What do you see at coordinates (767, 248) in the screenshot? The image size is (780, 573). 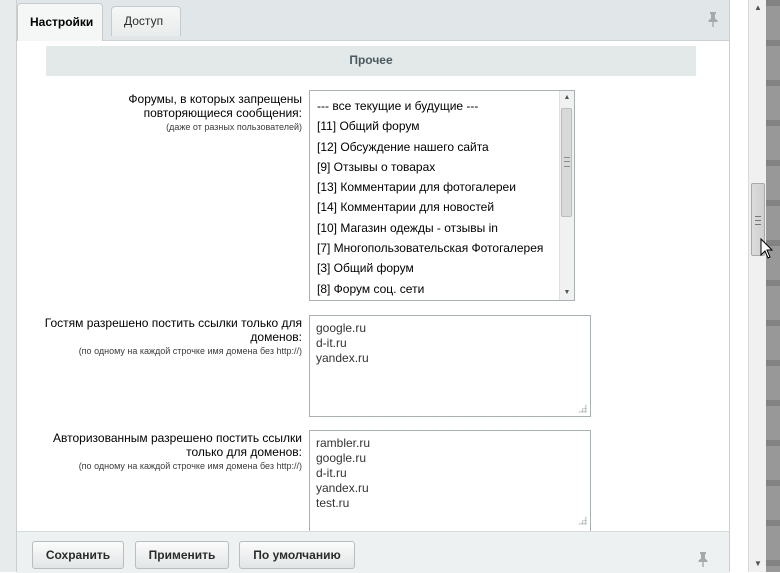 I see `mouse-cursor-icon` at bounding box center [767, 248].